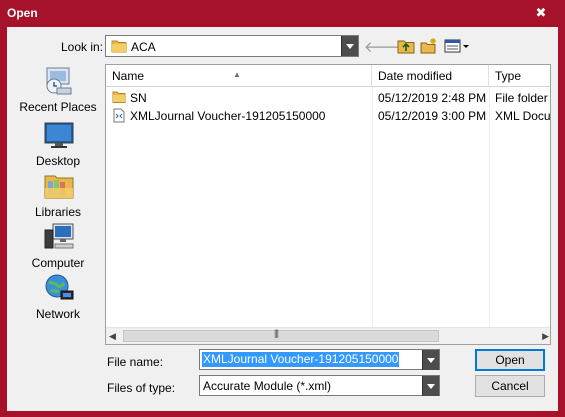 This screenshot has width=565, height=417. I want to click on libraries-icon, so click(59, 186).